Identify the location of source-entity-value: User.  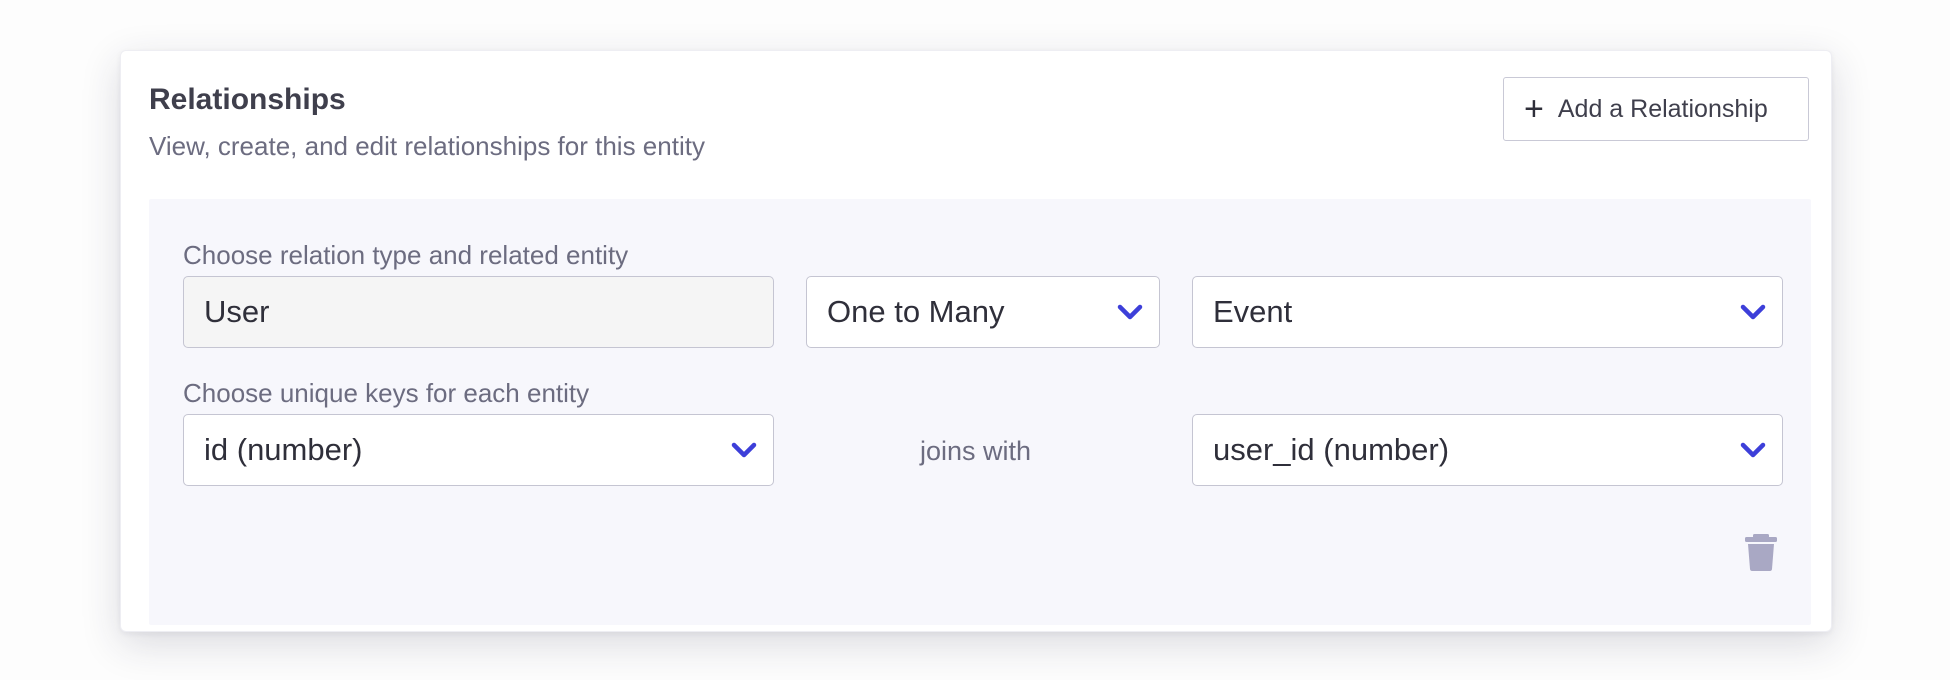
(237, 311).